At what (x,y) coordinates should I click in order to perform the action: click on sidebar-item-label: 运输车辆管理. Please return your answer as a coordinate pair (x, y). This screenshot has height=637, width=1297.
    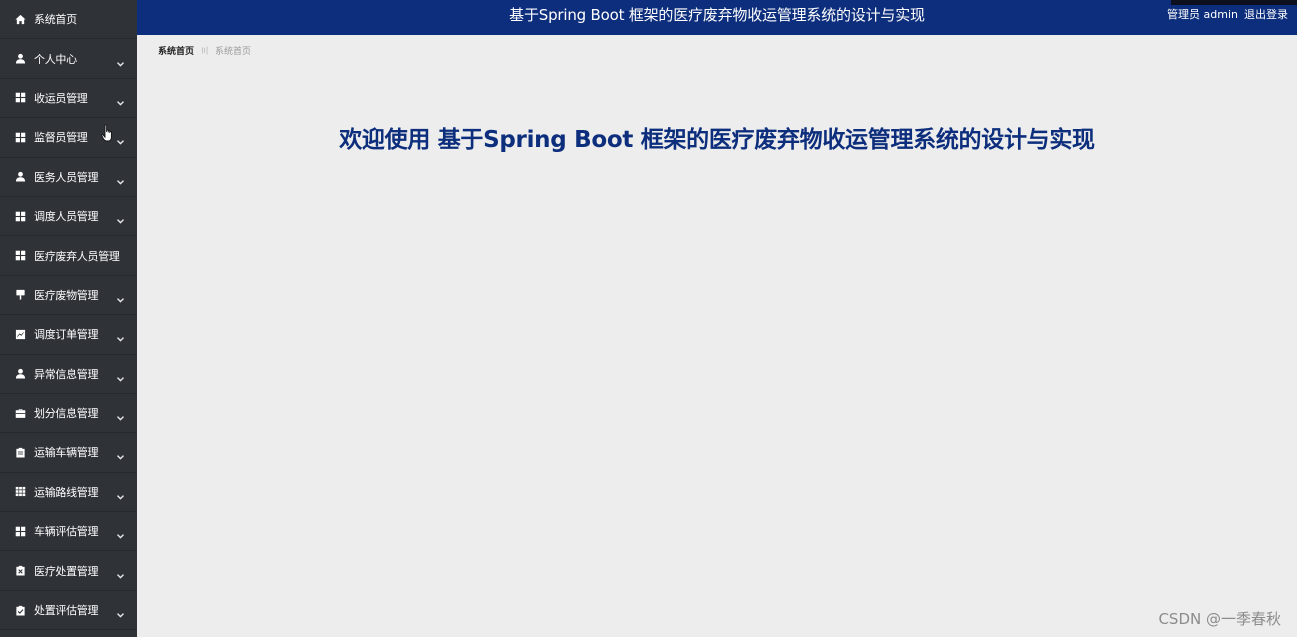
    Looking at the image, I should click on (66, 453).